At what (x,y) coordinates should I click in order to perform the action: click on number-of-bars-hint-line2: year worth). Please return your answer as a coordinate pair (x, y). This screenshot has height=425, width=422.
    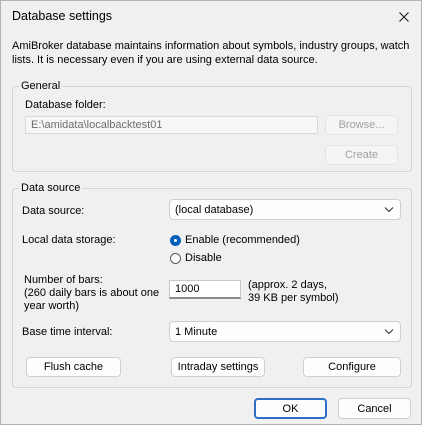
    Looking at the image, I should click on (52, 306).